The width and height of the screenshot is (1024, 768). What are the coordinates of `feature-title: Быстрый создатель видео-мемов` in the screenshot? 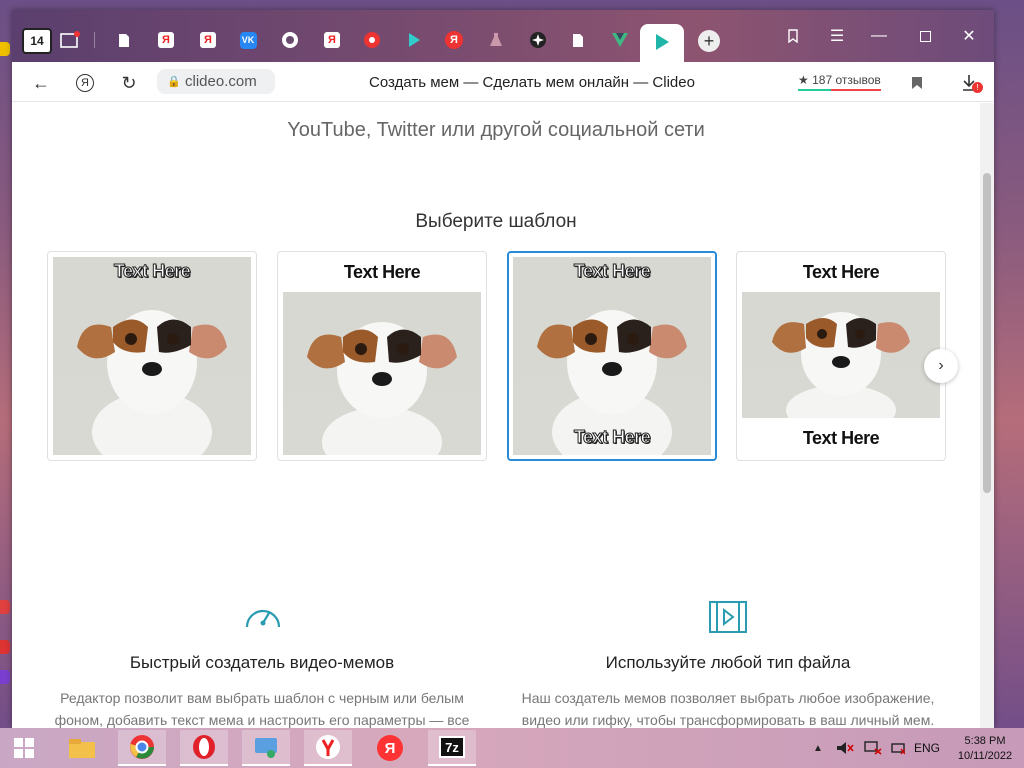 It's located at (262, 662).